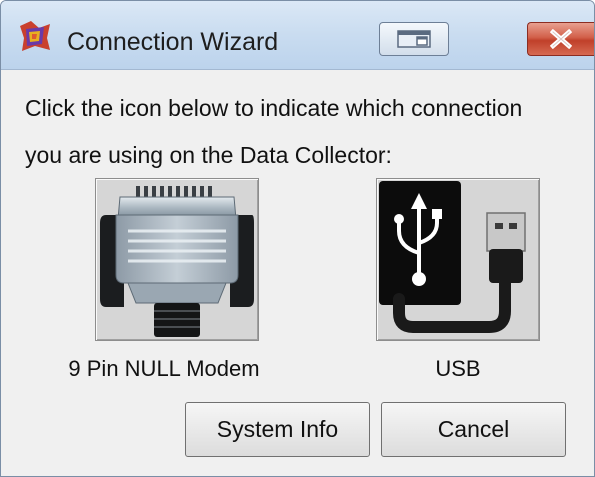  I want to click on close-icon, so click(561, 39).